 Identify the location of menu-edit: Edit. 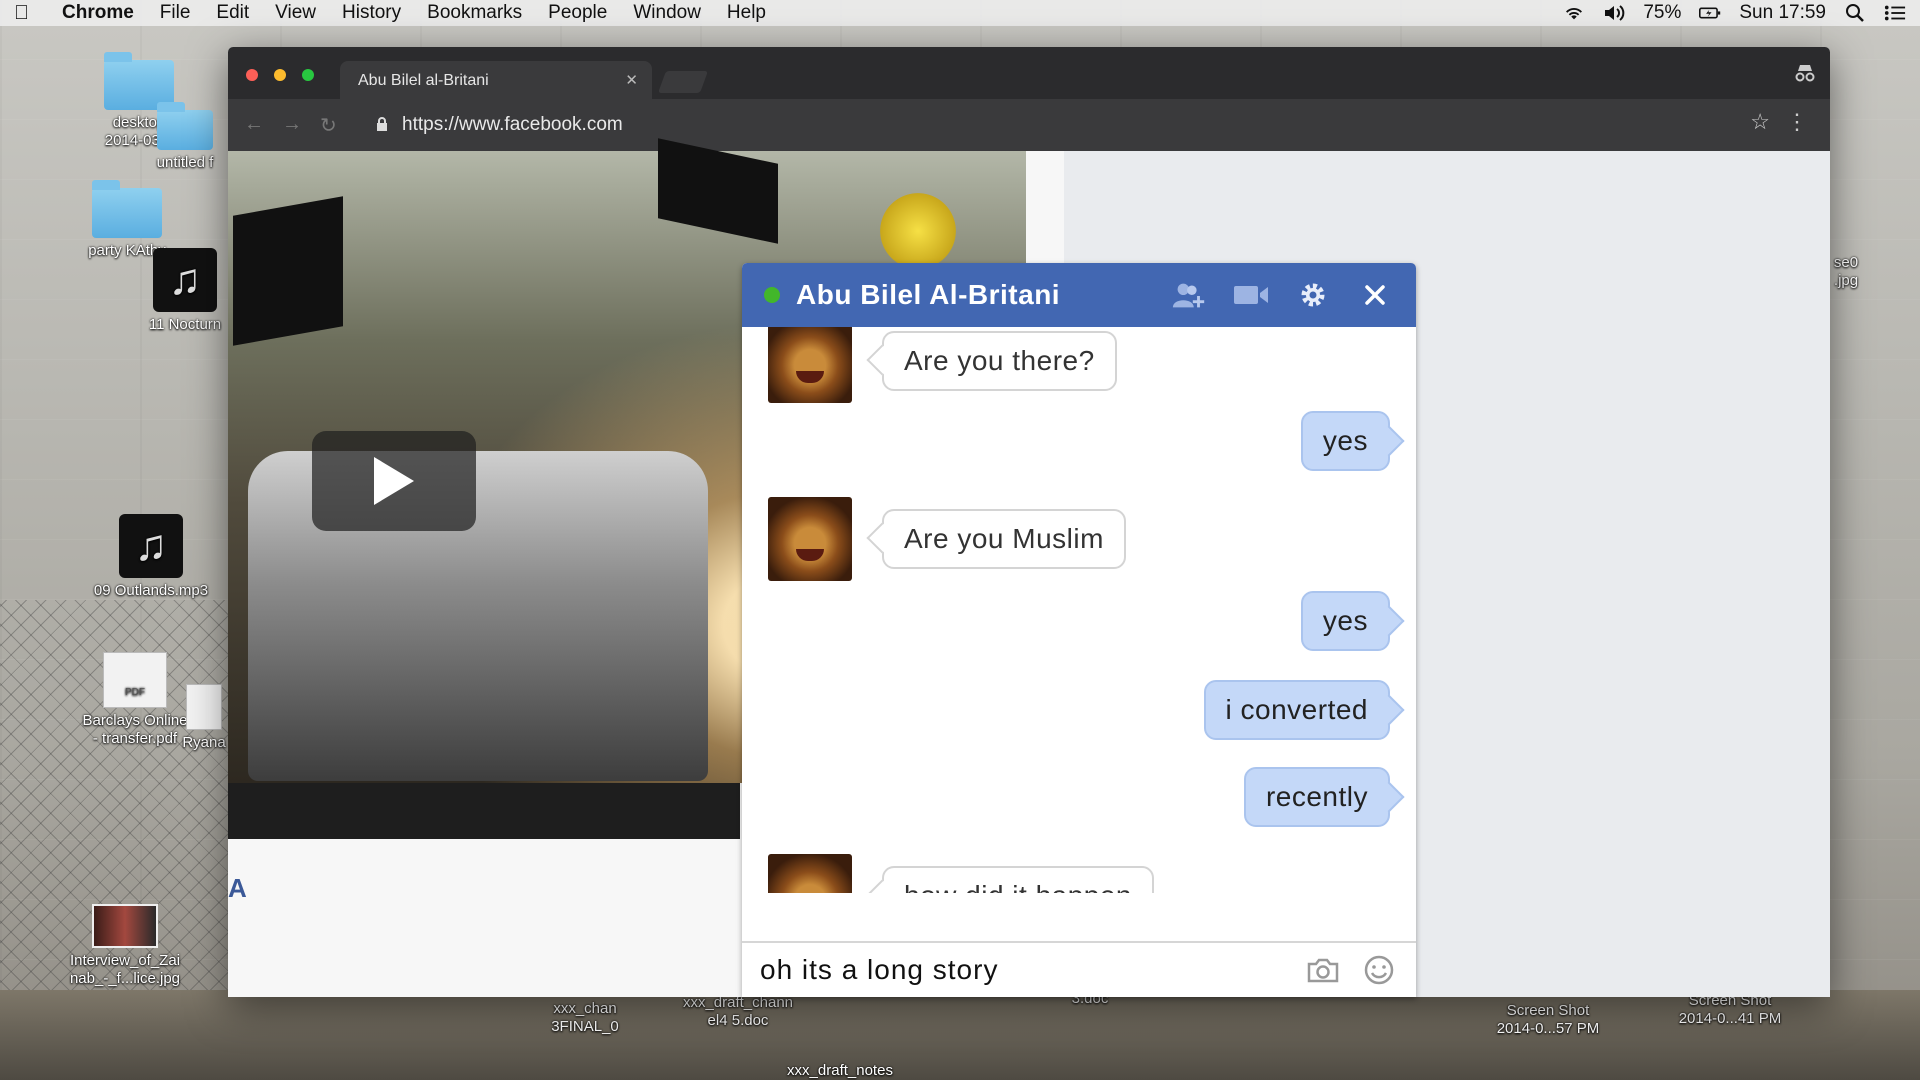
(232, 13).